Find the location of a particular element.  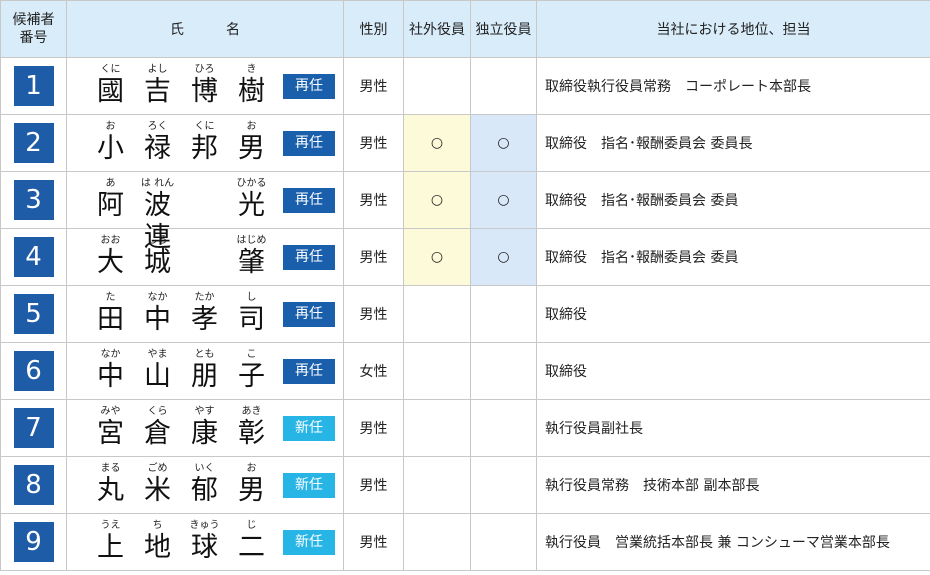

name-ruby: いく is located at coordinates (204, 468).